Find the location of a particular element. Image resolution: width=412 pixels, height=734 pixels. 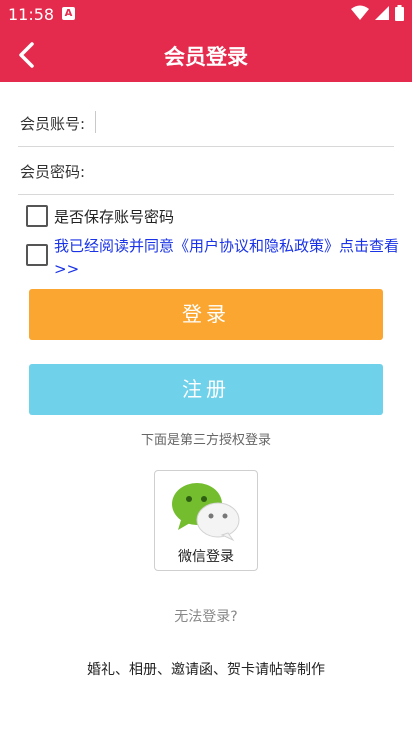

cell-signal-icon is located at coordinates (382, 13).